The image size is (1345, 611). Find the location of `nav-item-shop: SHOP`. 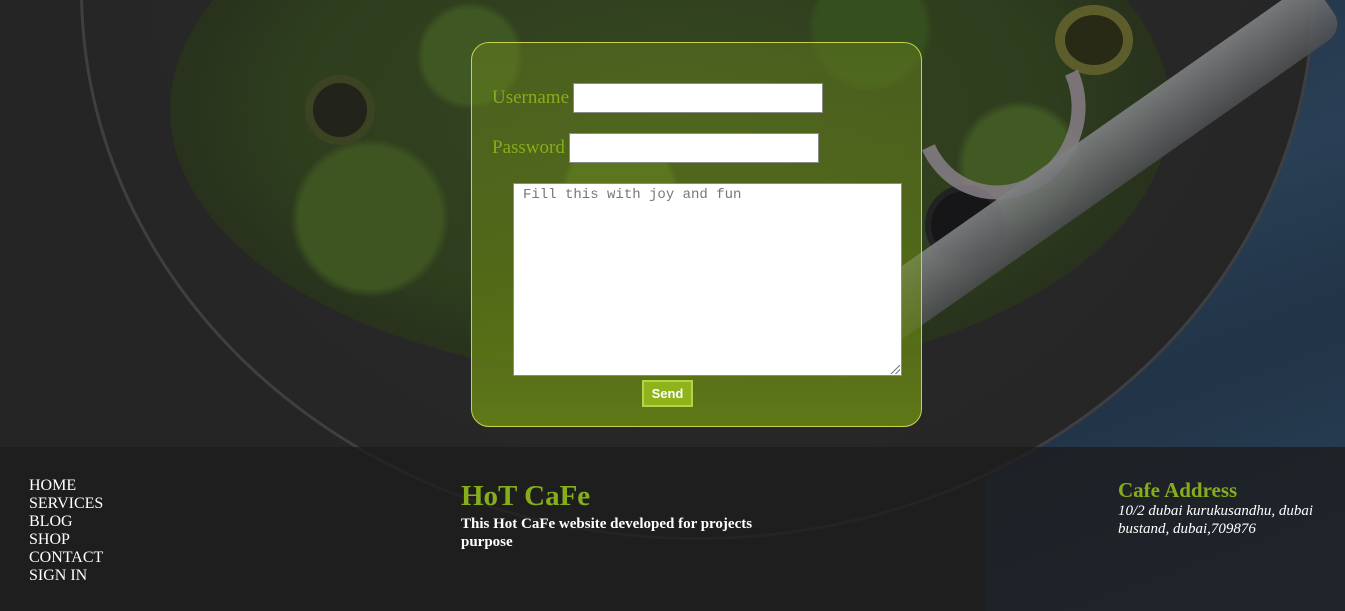

nav-item-shop: SHOP is located at coordinates (66, 540).